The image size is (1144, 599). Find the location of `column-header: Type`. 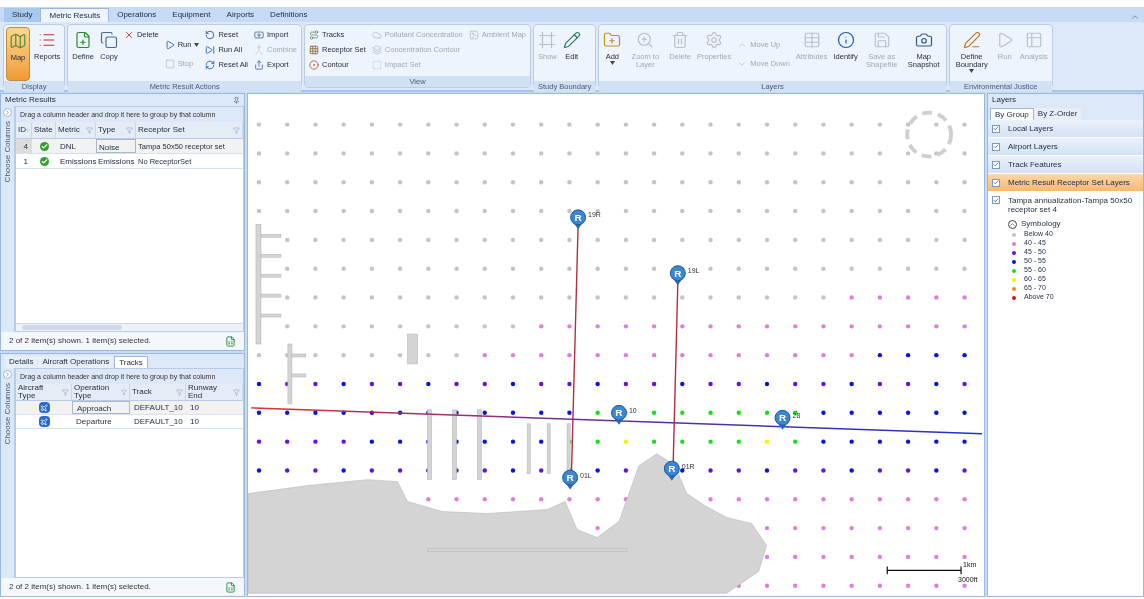

column-header: Type is located at coordinates (116, 130).